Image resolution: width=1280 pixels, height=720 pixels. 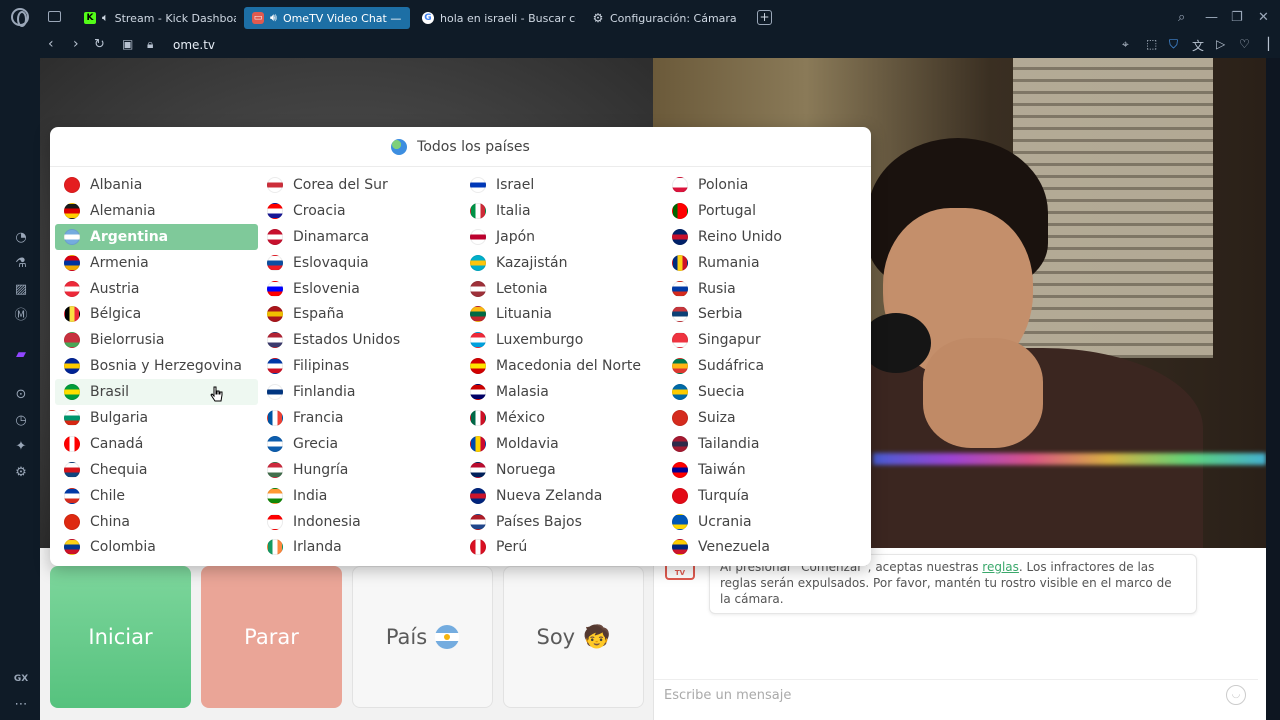 I want to click on minimize-icon: —, so click(x=1211, y=17).